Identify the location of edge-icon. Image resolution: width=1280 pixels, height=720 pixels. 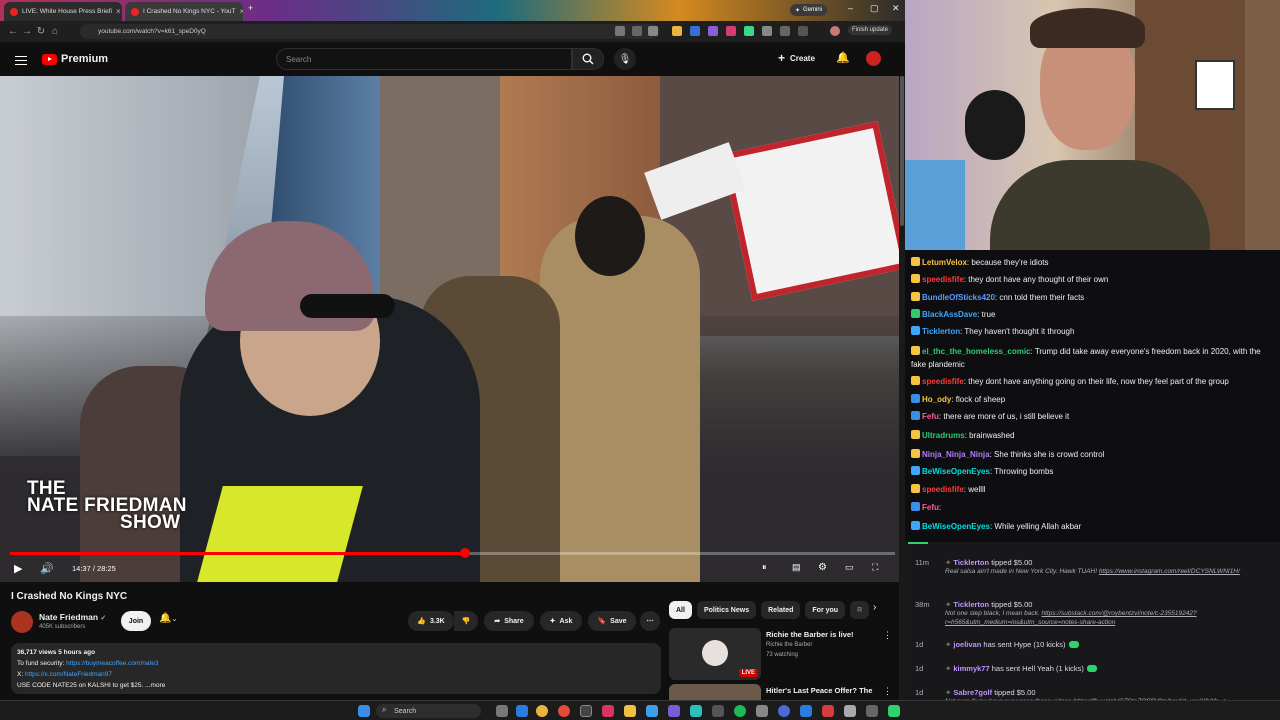
(522, 711).